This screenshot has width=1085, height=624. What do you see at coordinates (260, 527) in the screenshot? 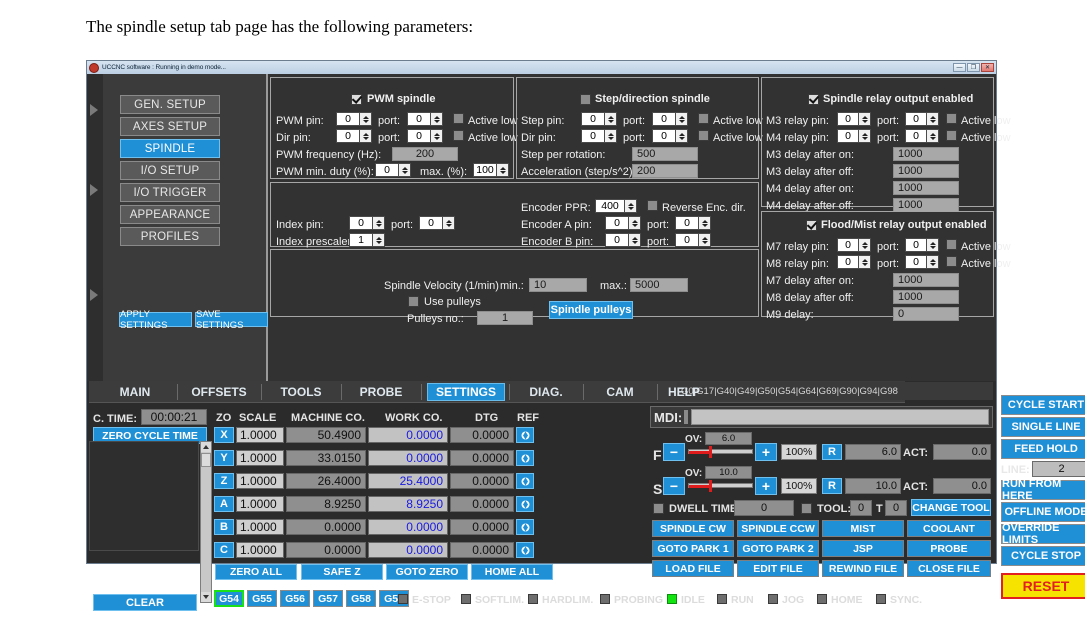
I see `scale-value-b: 1.0000` at bounding box center [260, 527].